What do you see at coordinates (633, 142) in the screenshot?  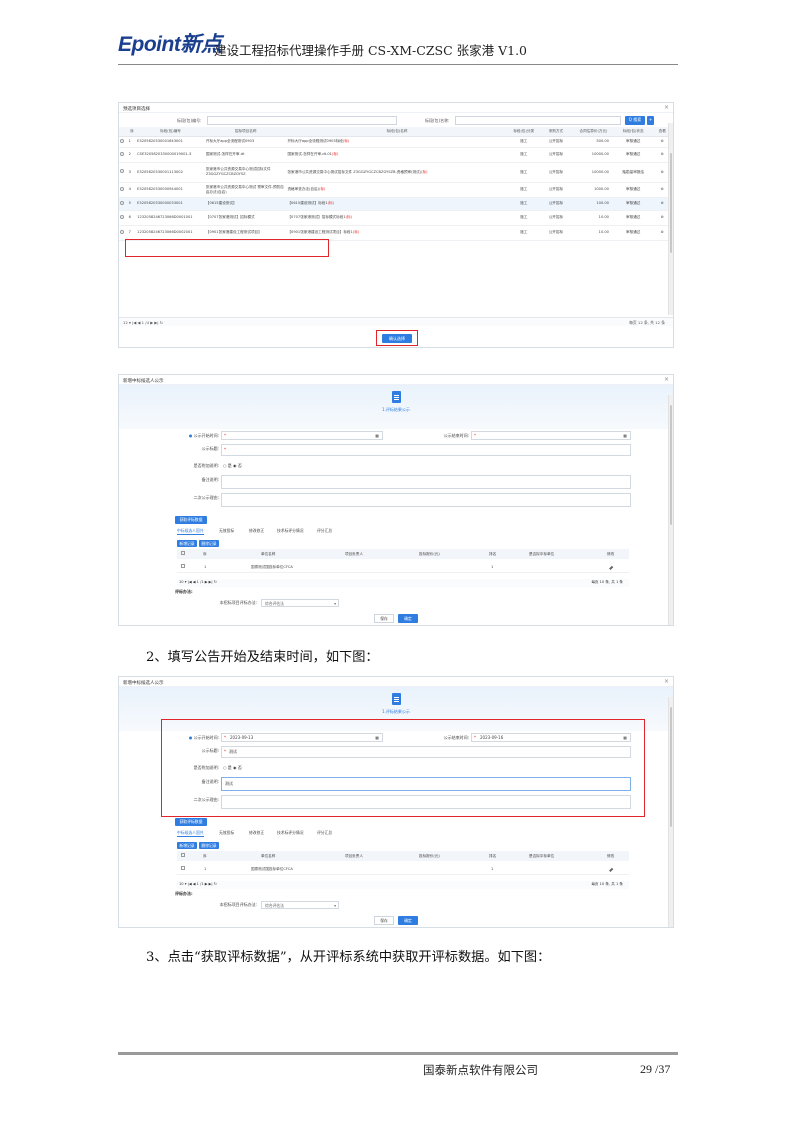 I see `cell-status: 审核通过` at bounding box center [633, 142].